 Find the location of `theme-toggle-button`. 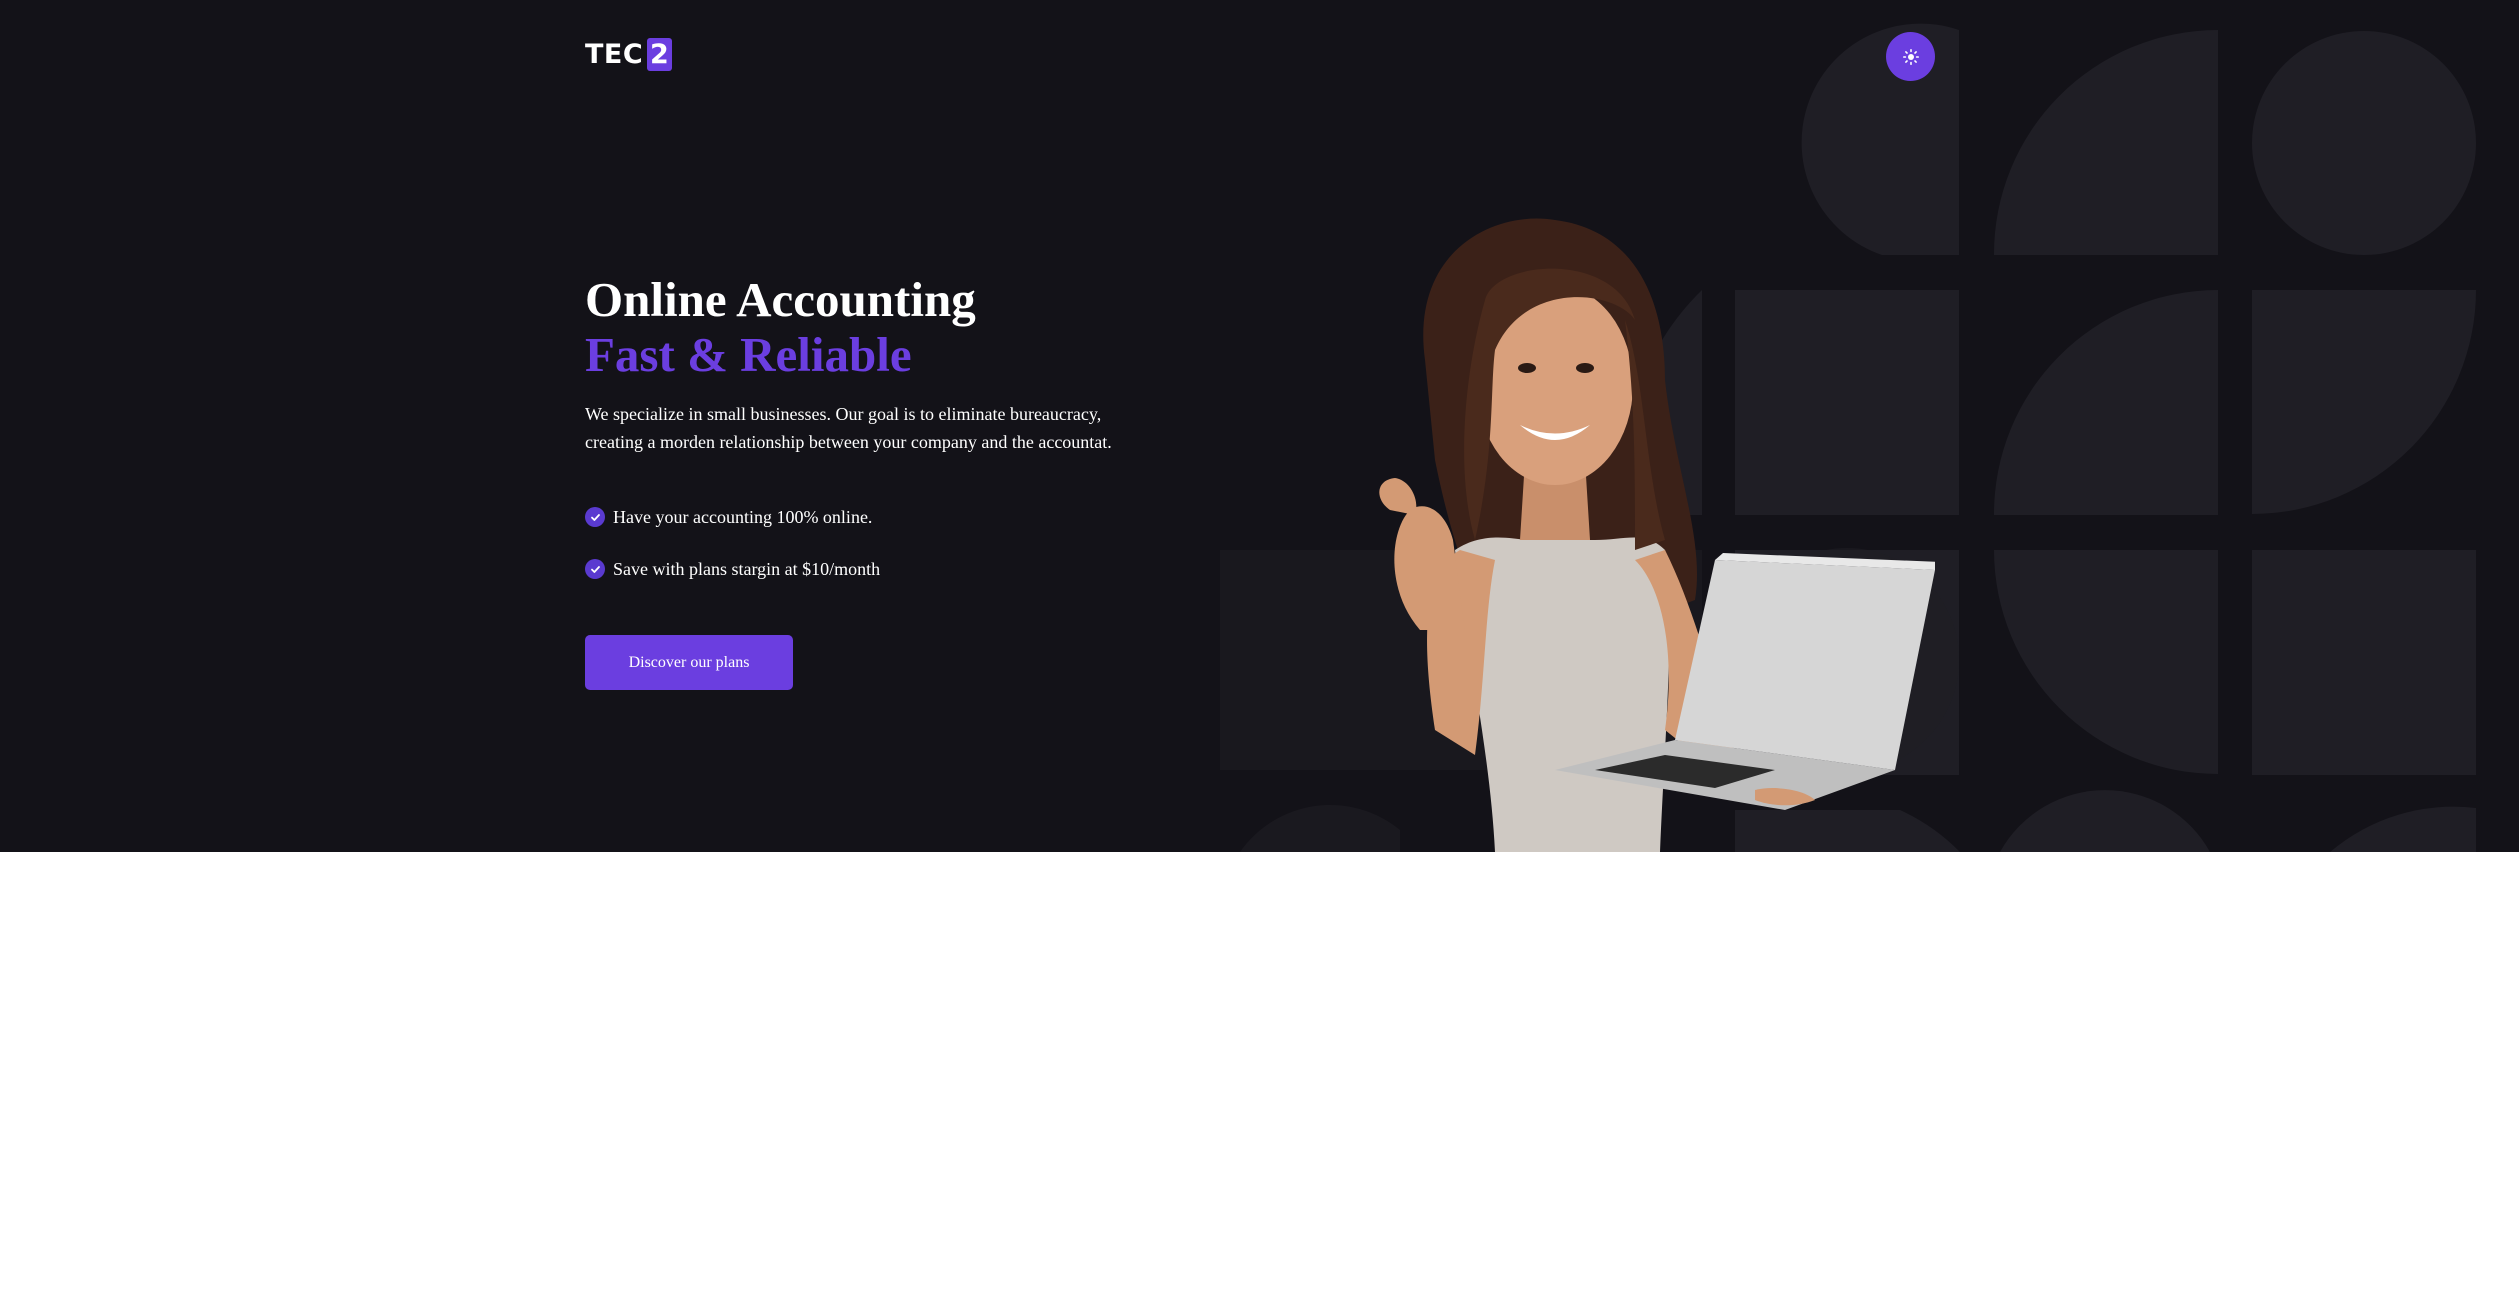

theme-toggle-button is located at coordinates (1910, 56).